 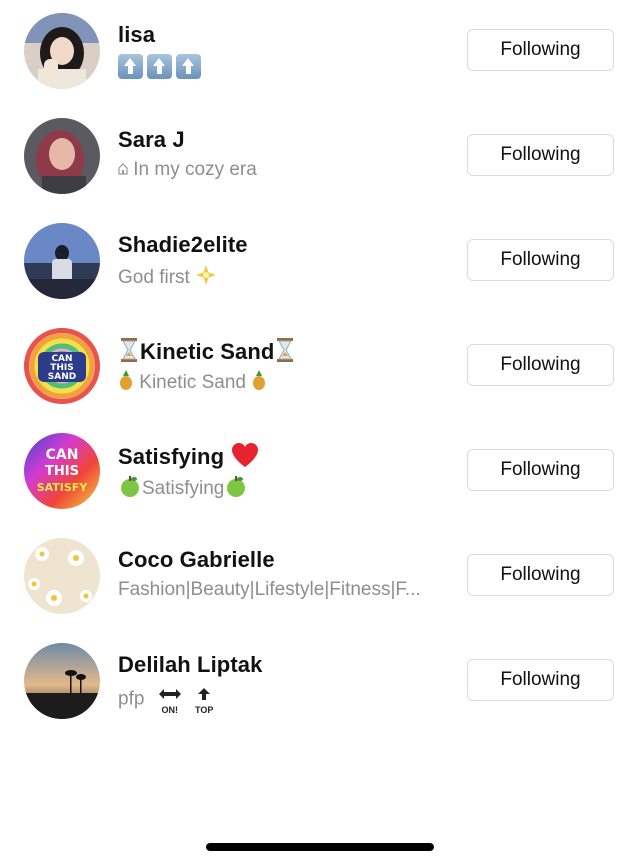 What do you see at coordinates (63, 487) in the screenshot?
I see `svg-text: SATISFY` at bounding box center [63, 487].